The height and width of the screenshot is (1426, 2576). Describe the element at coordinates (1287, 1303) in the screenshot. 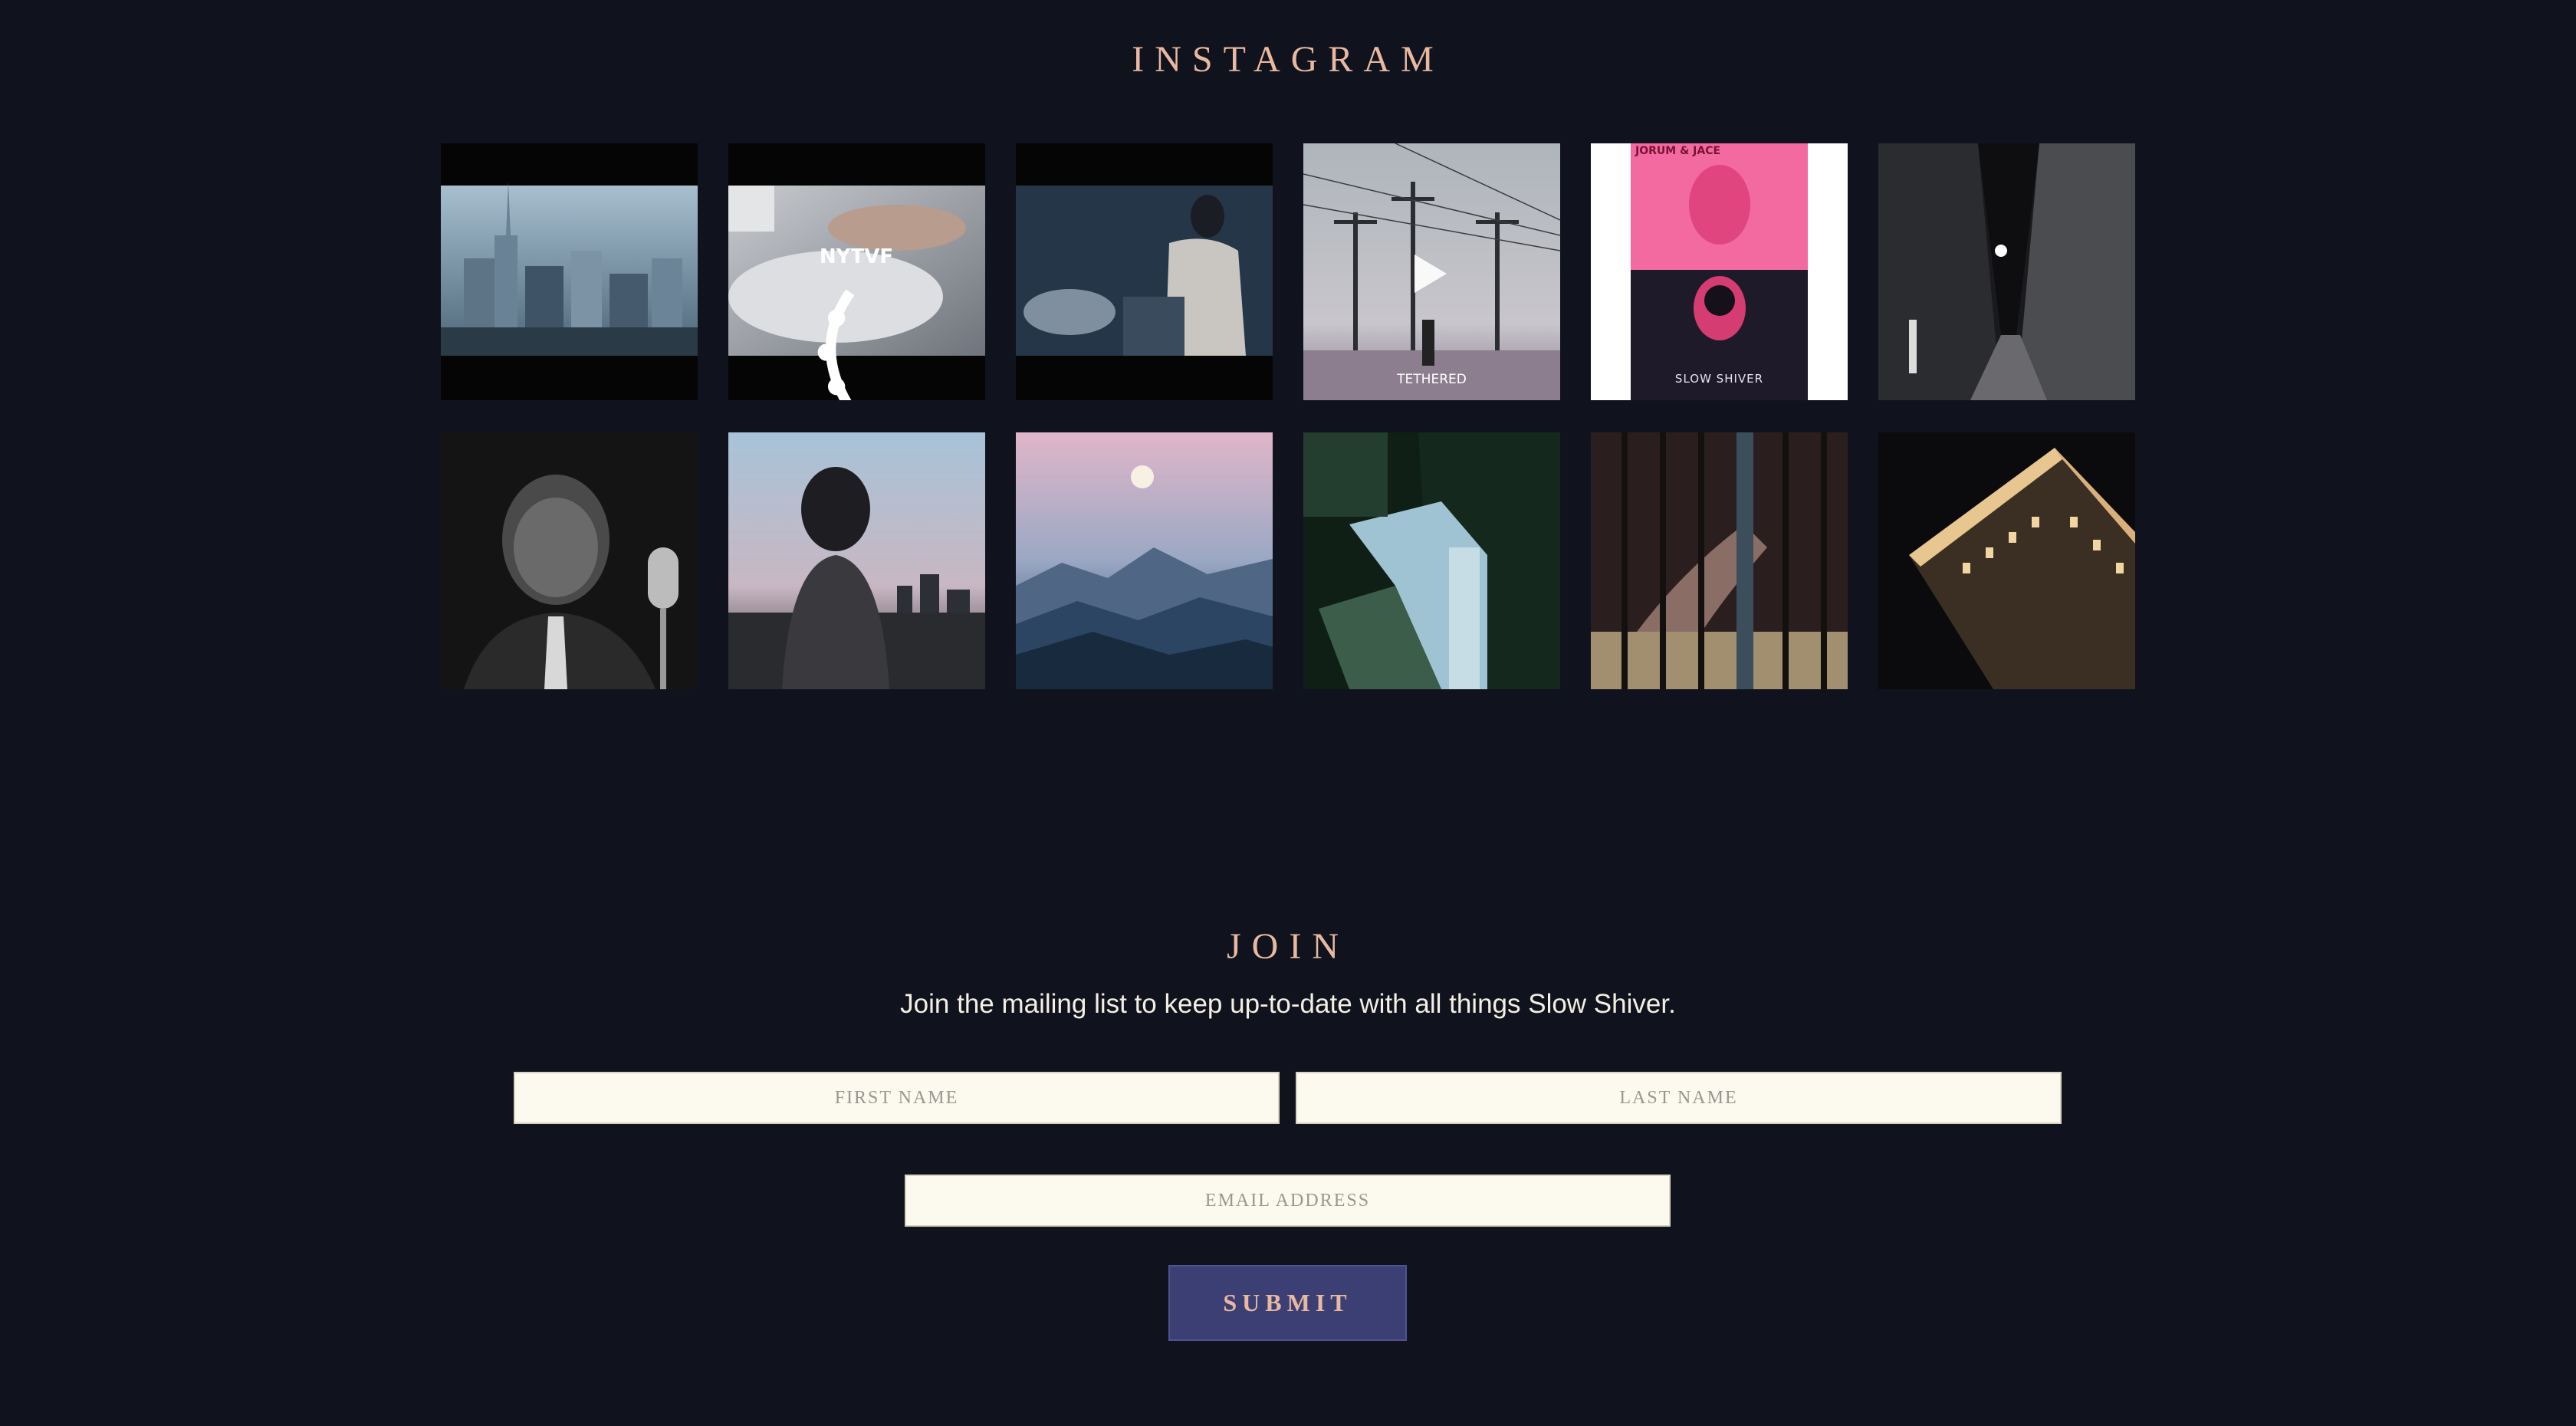

I see `submit-button: SUBMIT` at that location.